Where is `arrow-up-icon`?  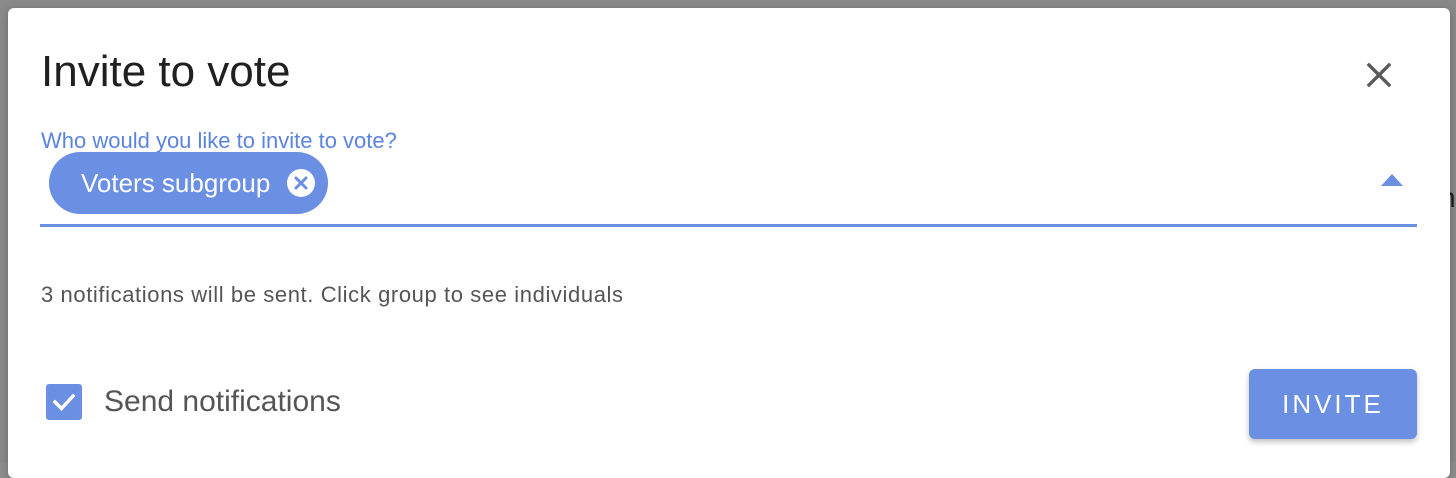
arrow-up-icon is located at coordinates (1392, 180).